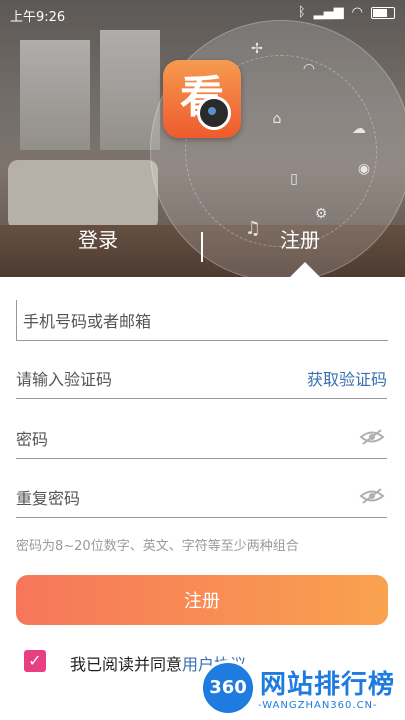 This screenshot has height=720, width=405. I want to click on home-icon: ⌂, so click(277, 119).